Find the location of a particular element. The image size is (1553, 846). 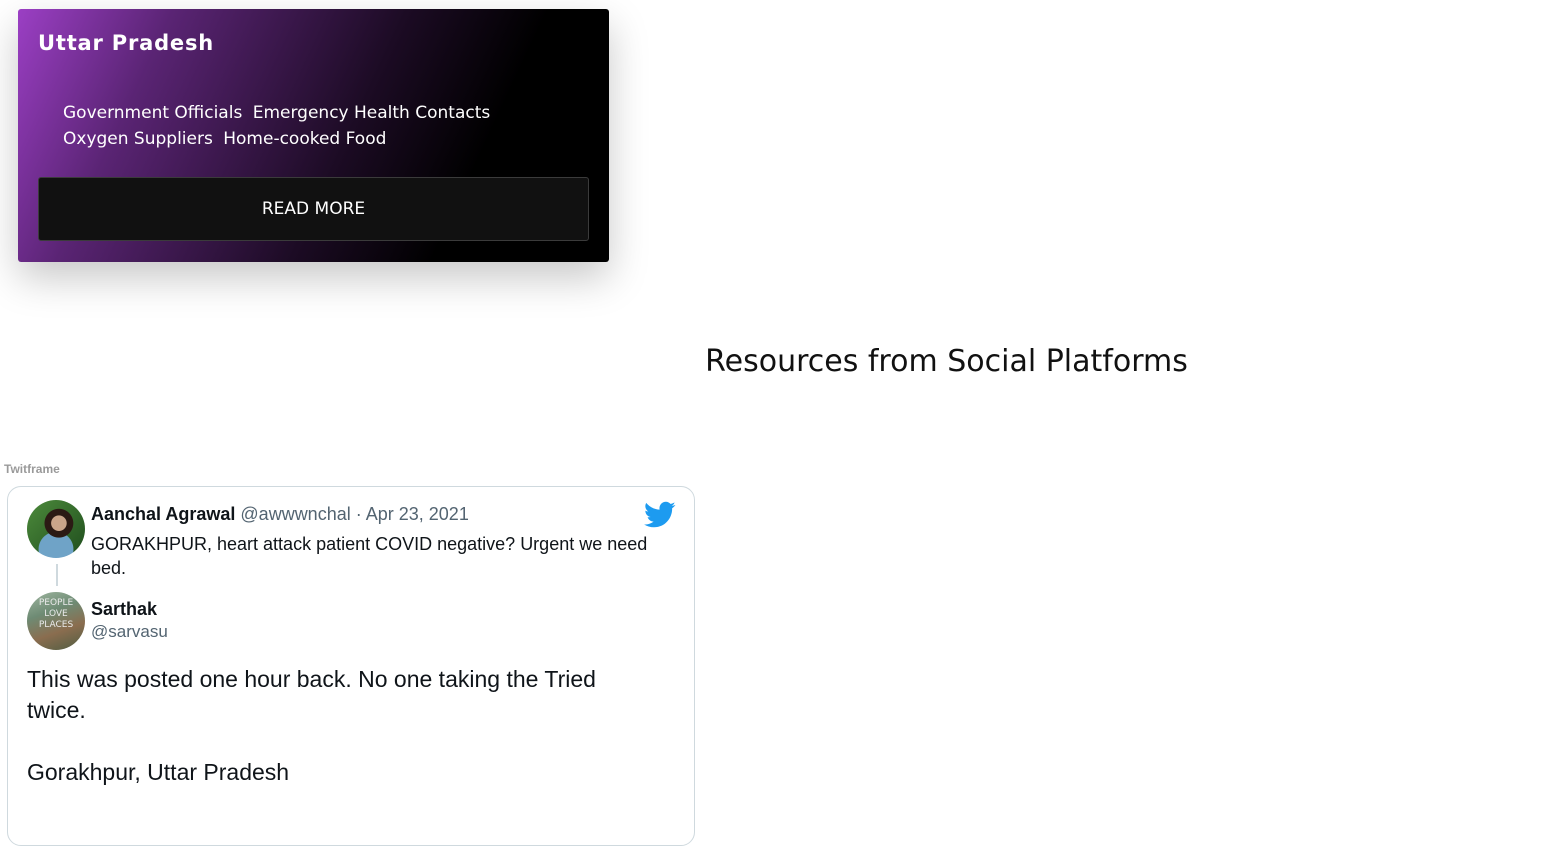

twitter-bird-icon is located at coordinates (660, 515).